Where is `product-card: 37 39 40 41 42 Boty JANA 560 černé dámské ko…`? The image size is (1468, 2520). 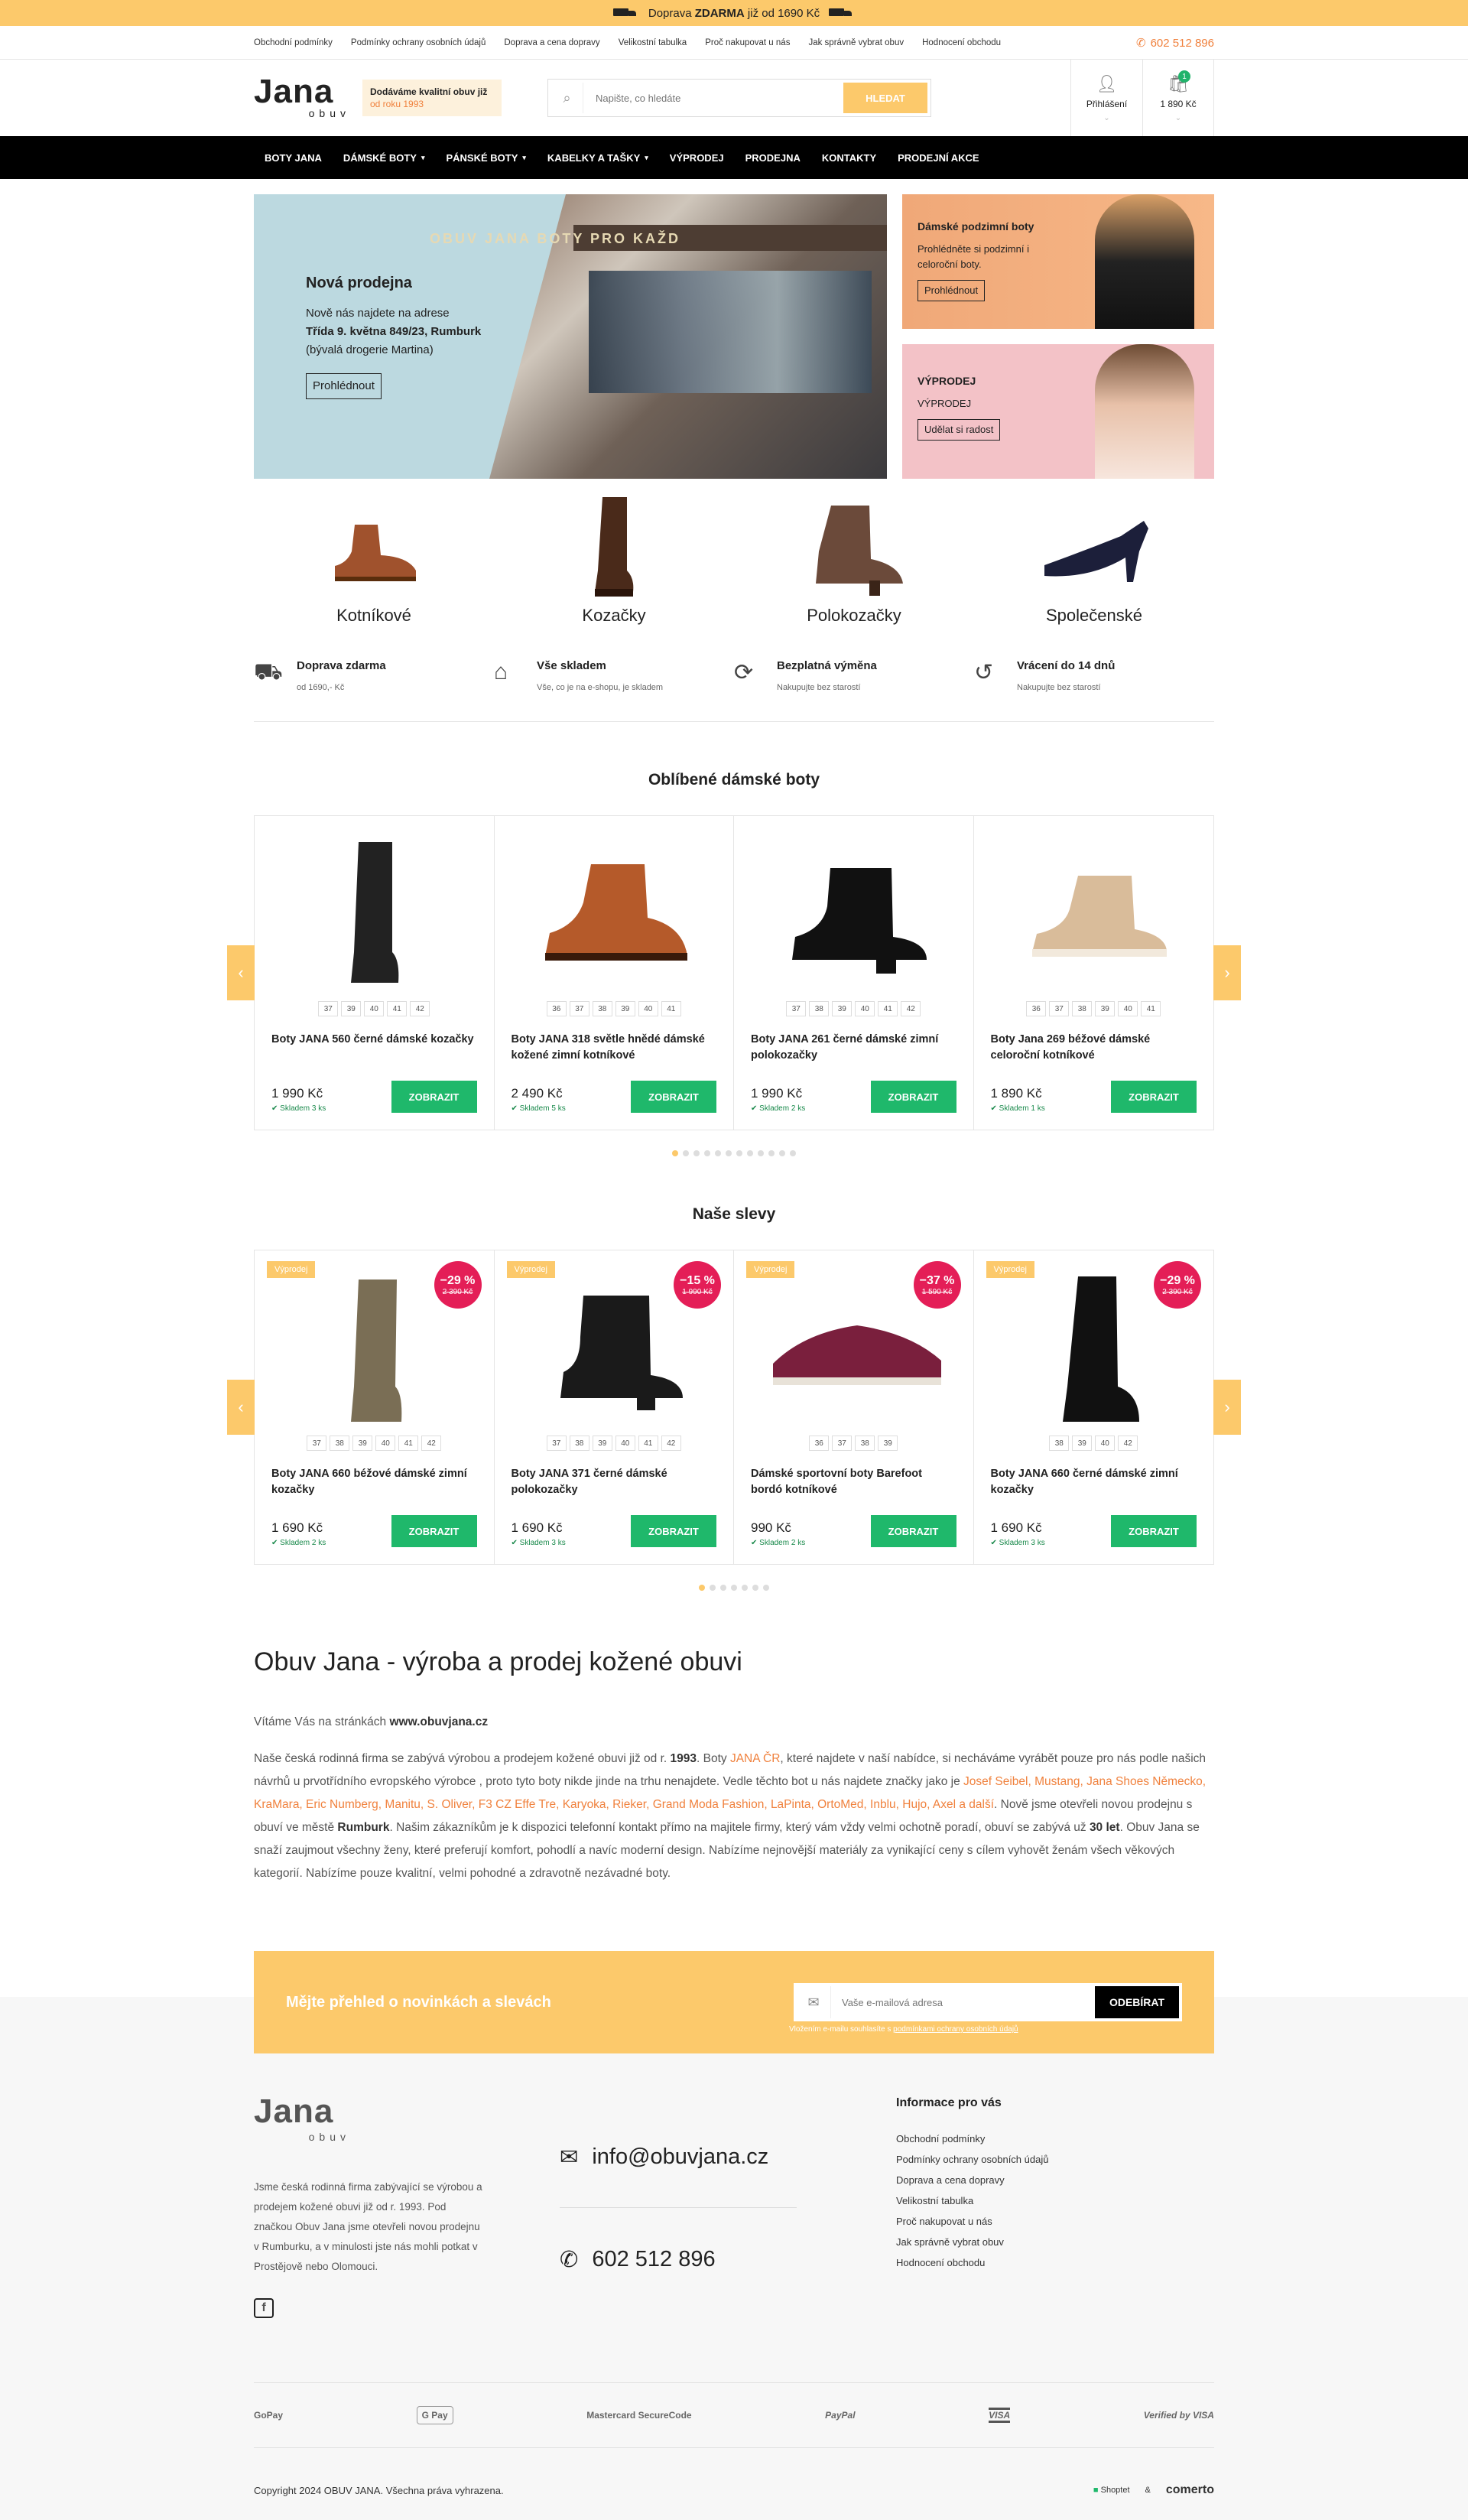 product-card: 37 39 40 41 42 Boty JANA 560 černé dámské ko… is located at coordinates (375, 973).